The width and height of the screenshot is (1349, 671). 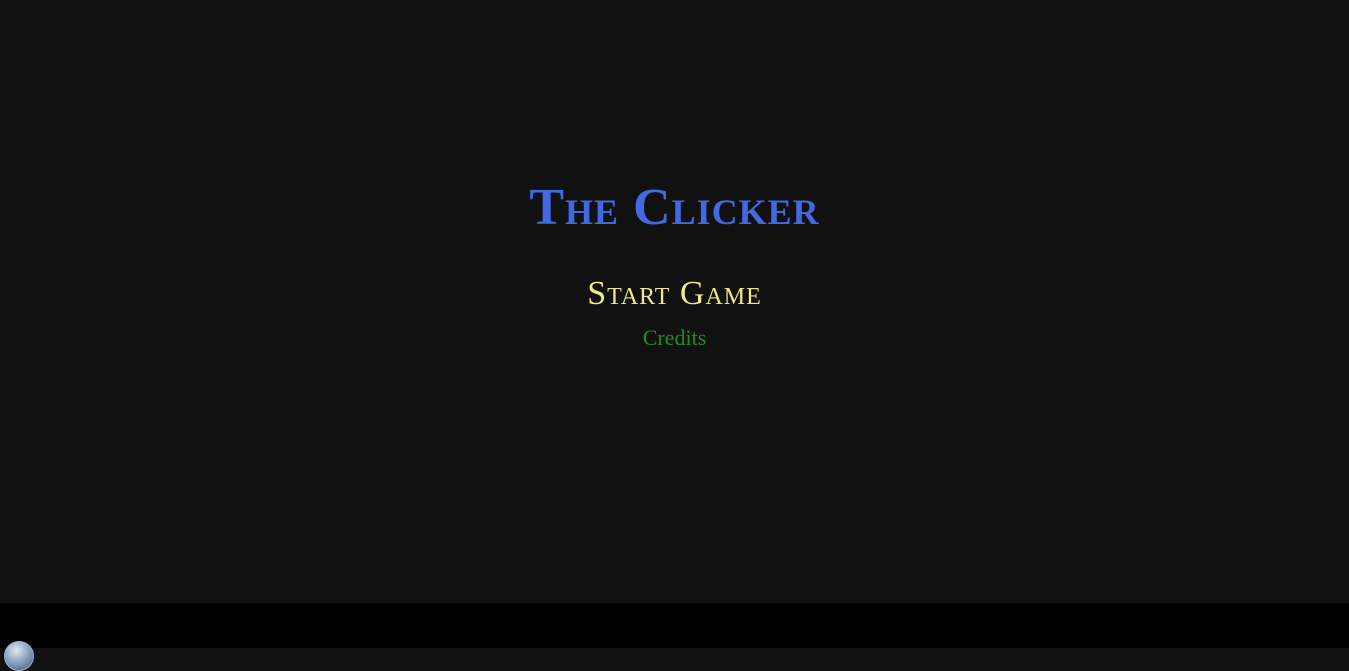 What do you see at coordinates (674, 207) in the screenshot?
I see `game-title: The Clicker` at bounding box center [674, 207].